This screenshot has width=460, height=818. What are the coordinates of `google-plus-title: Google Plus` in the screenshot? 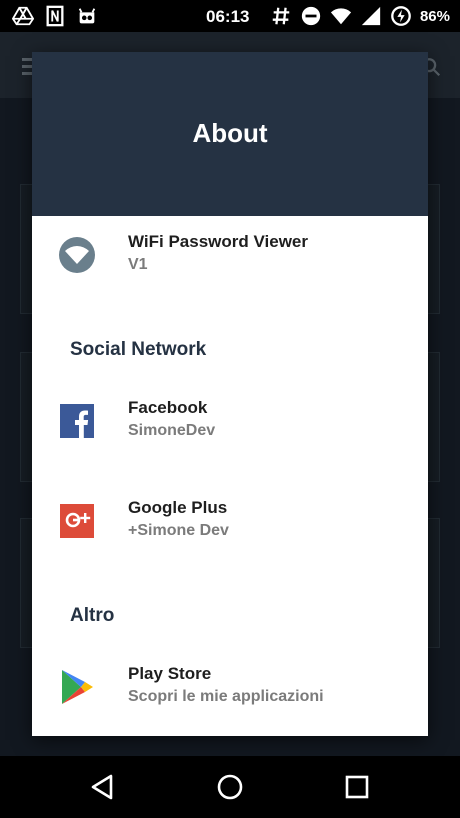 It's located at (178, 507).